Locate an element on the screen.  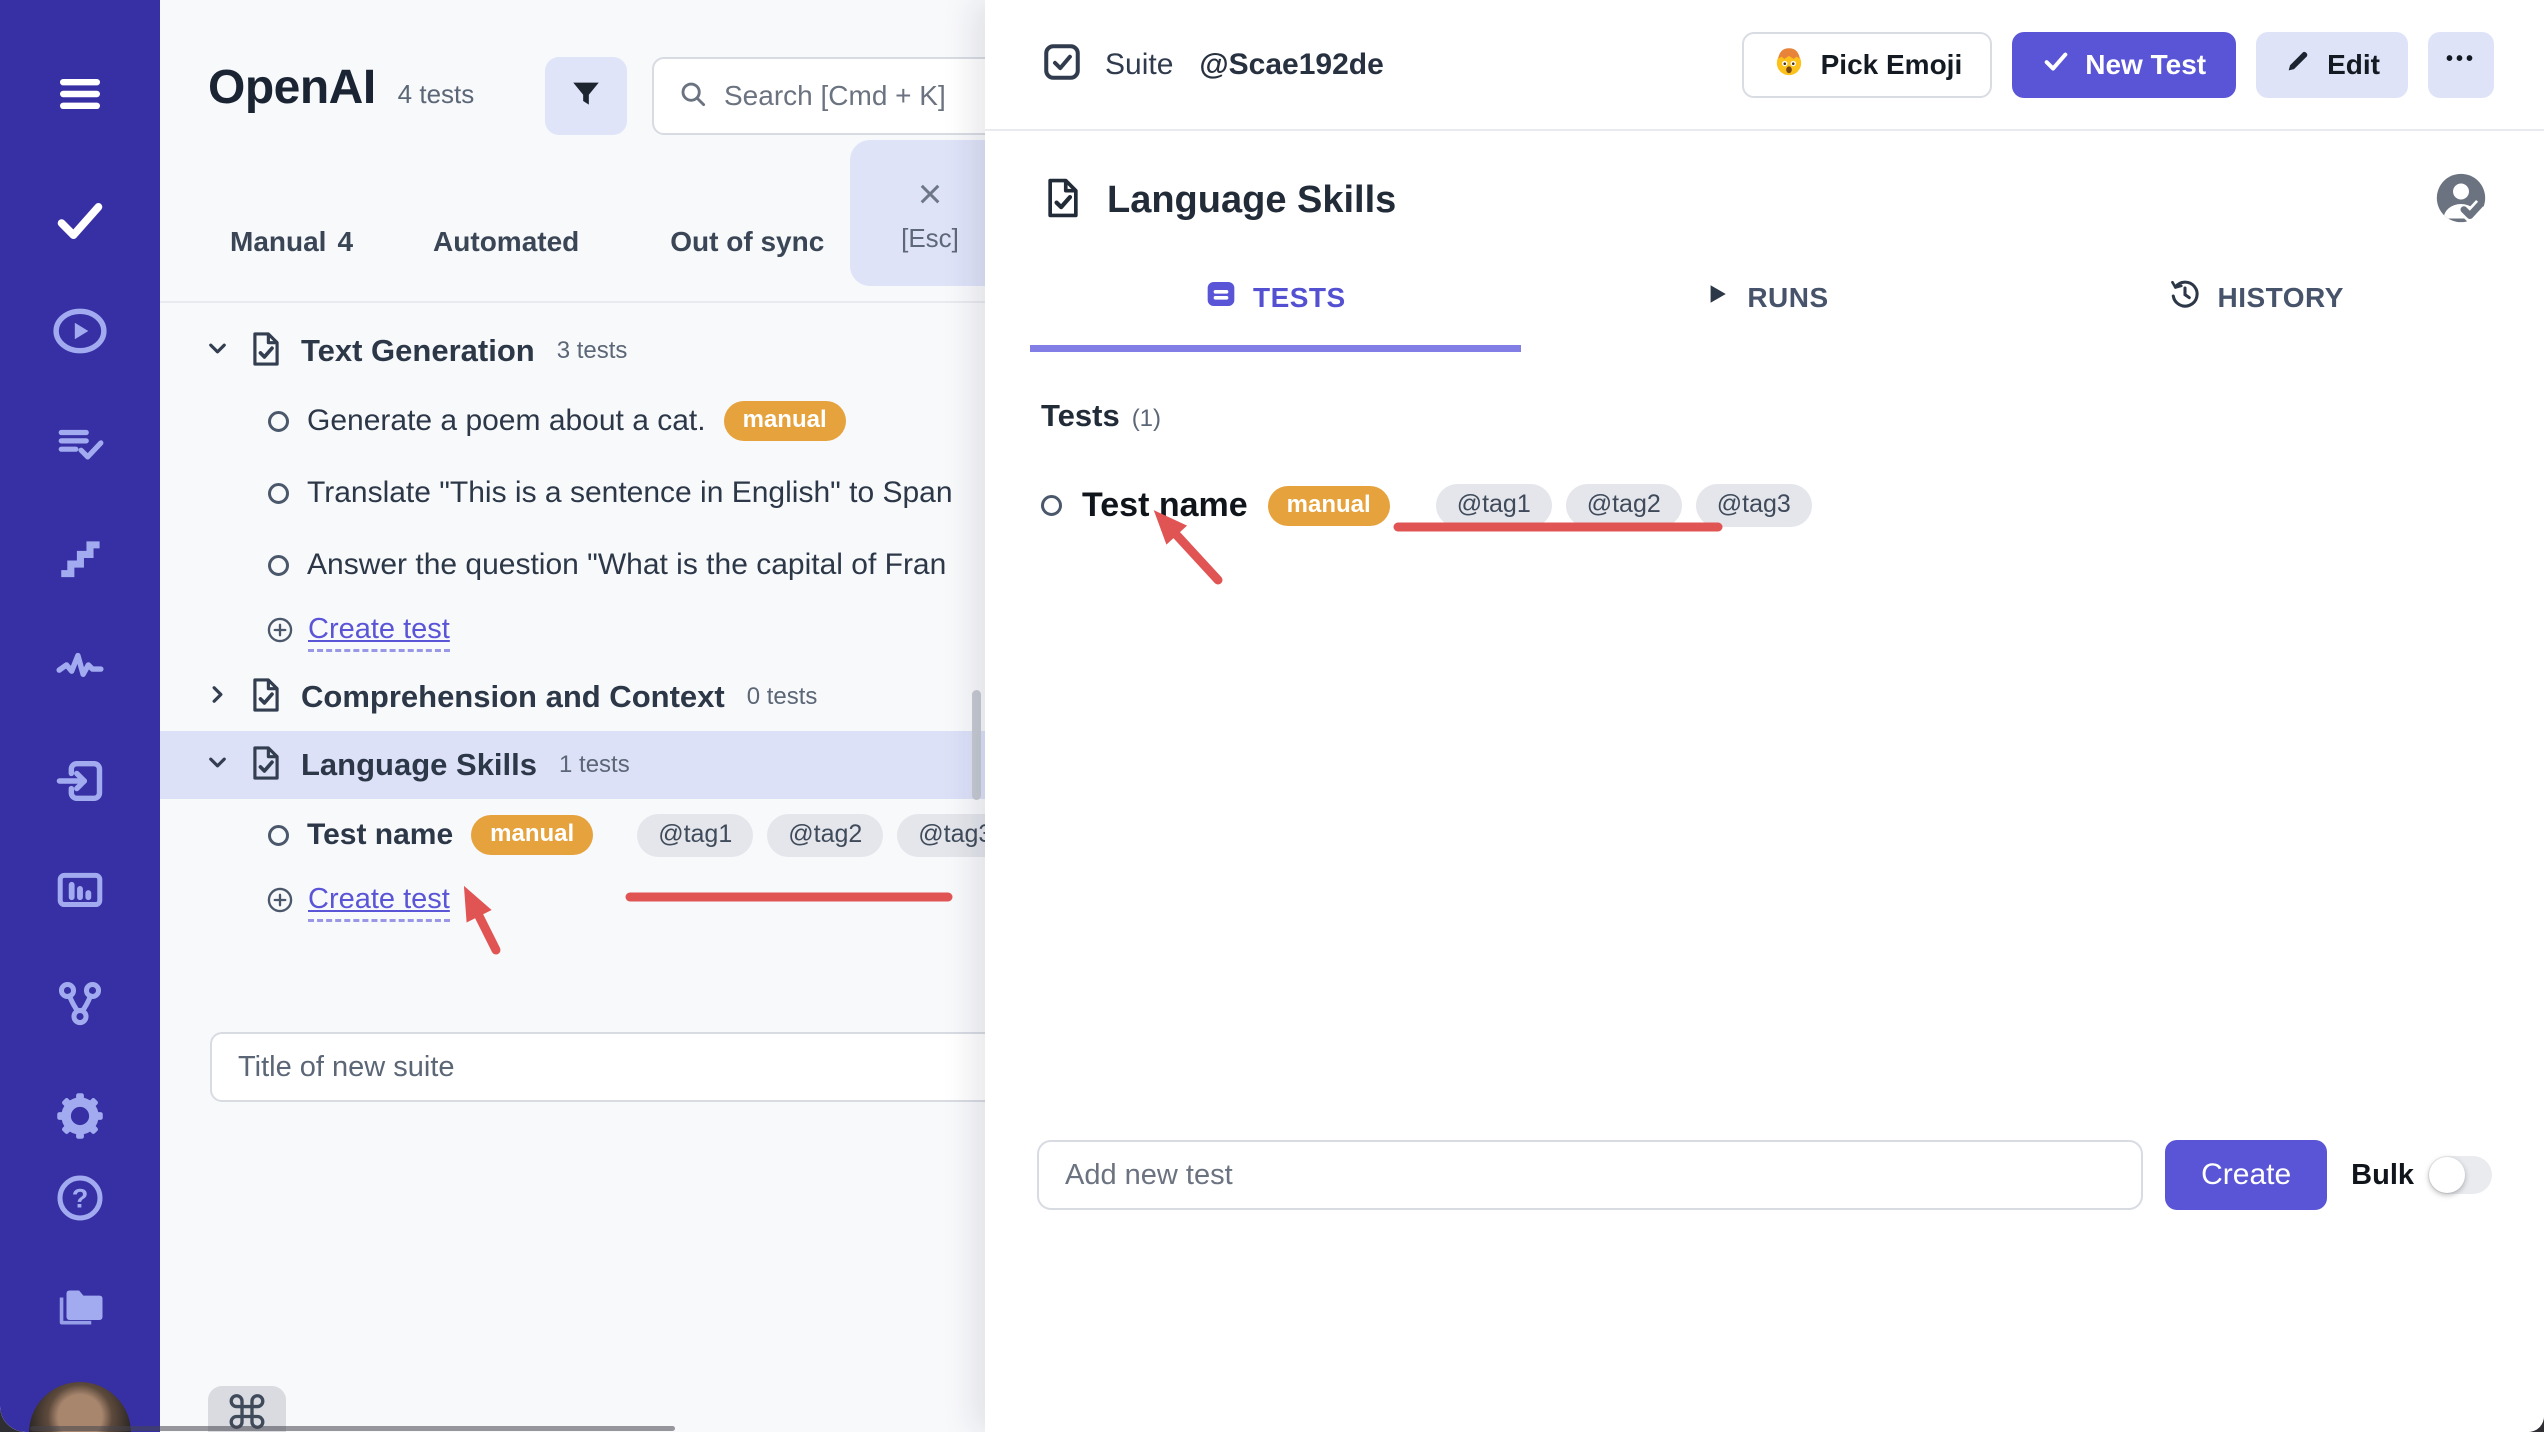
suite-name: Text Generation is located at coordinates (418, 350).